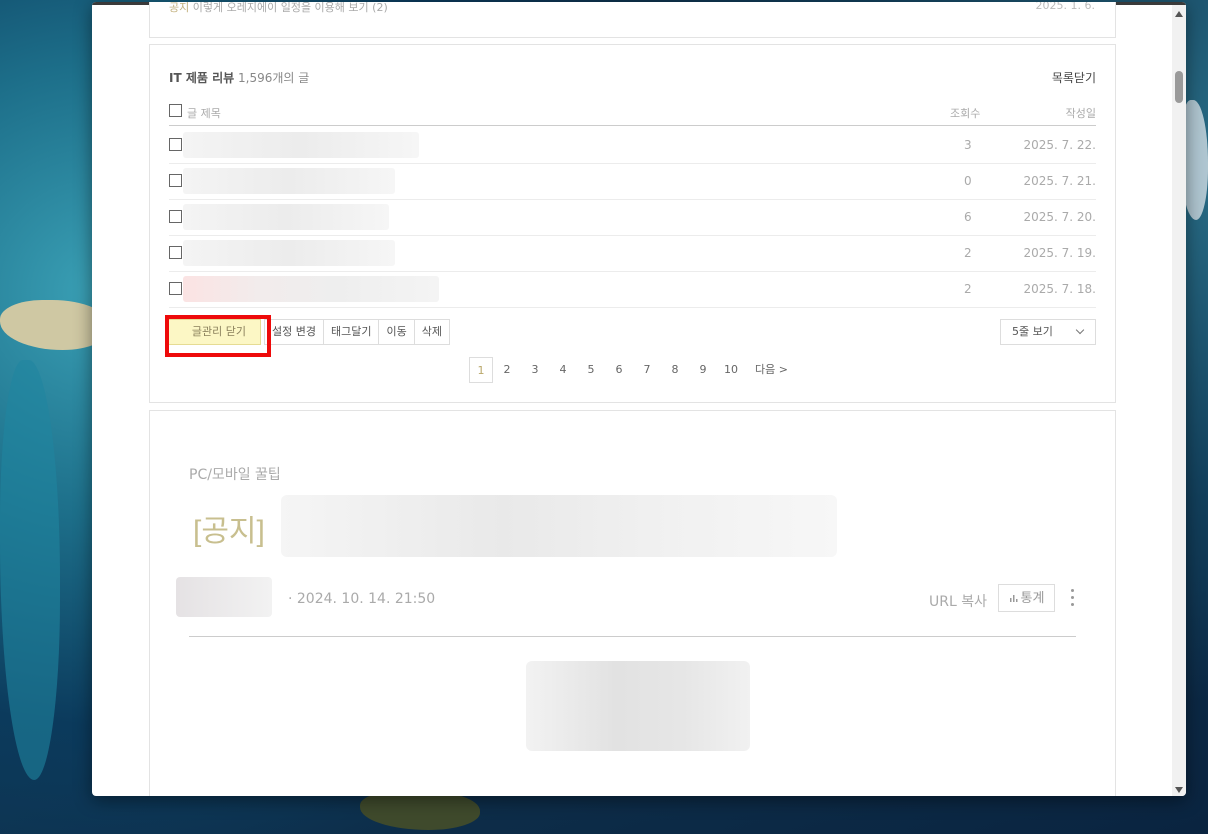 This screenshot has width=1208, height=834. Describe the element at coordinates (1059, 289) in the screenshot. I see `row-date: 2025. 7. 18.` at that location.